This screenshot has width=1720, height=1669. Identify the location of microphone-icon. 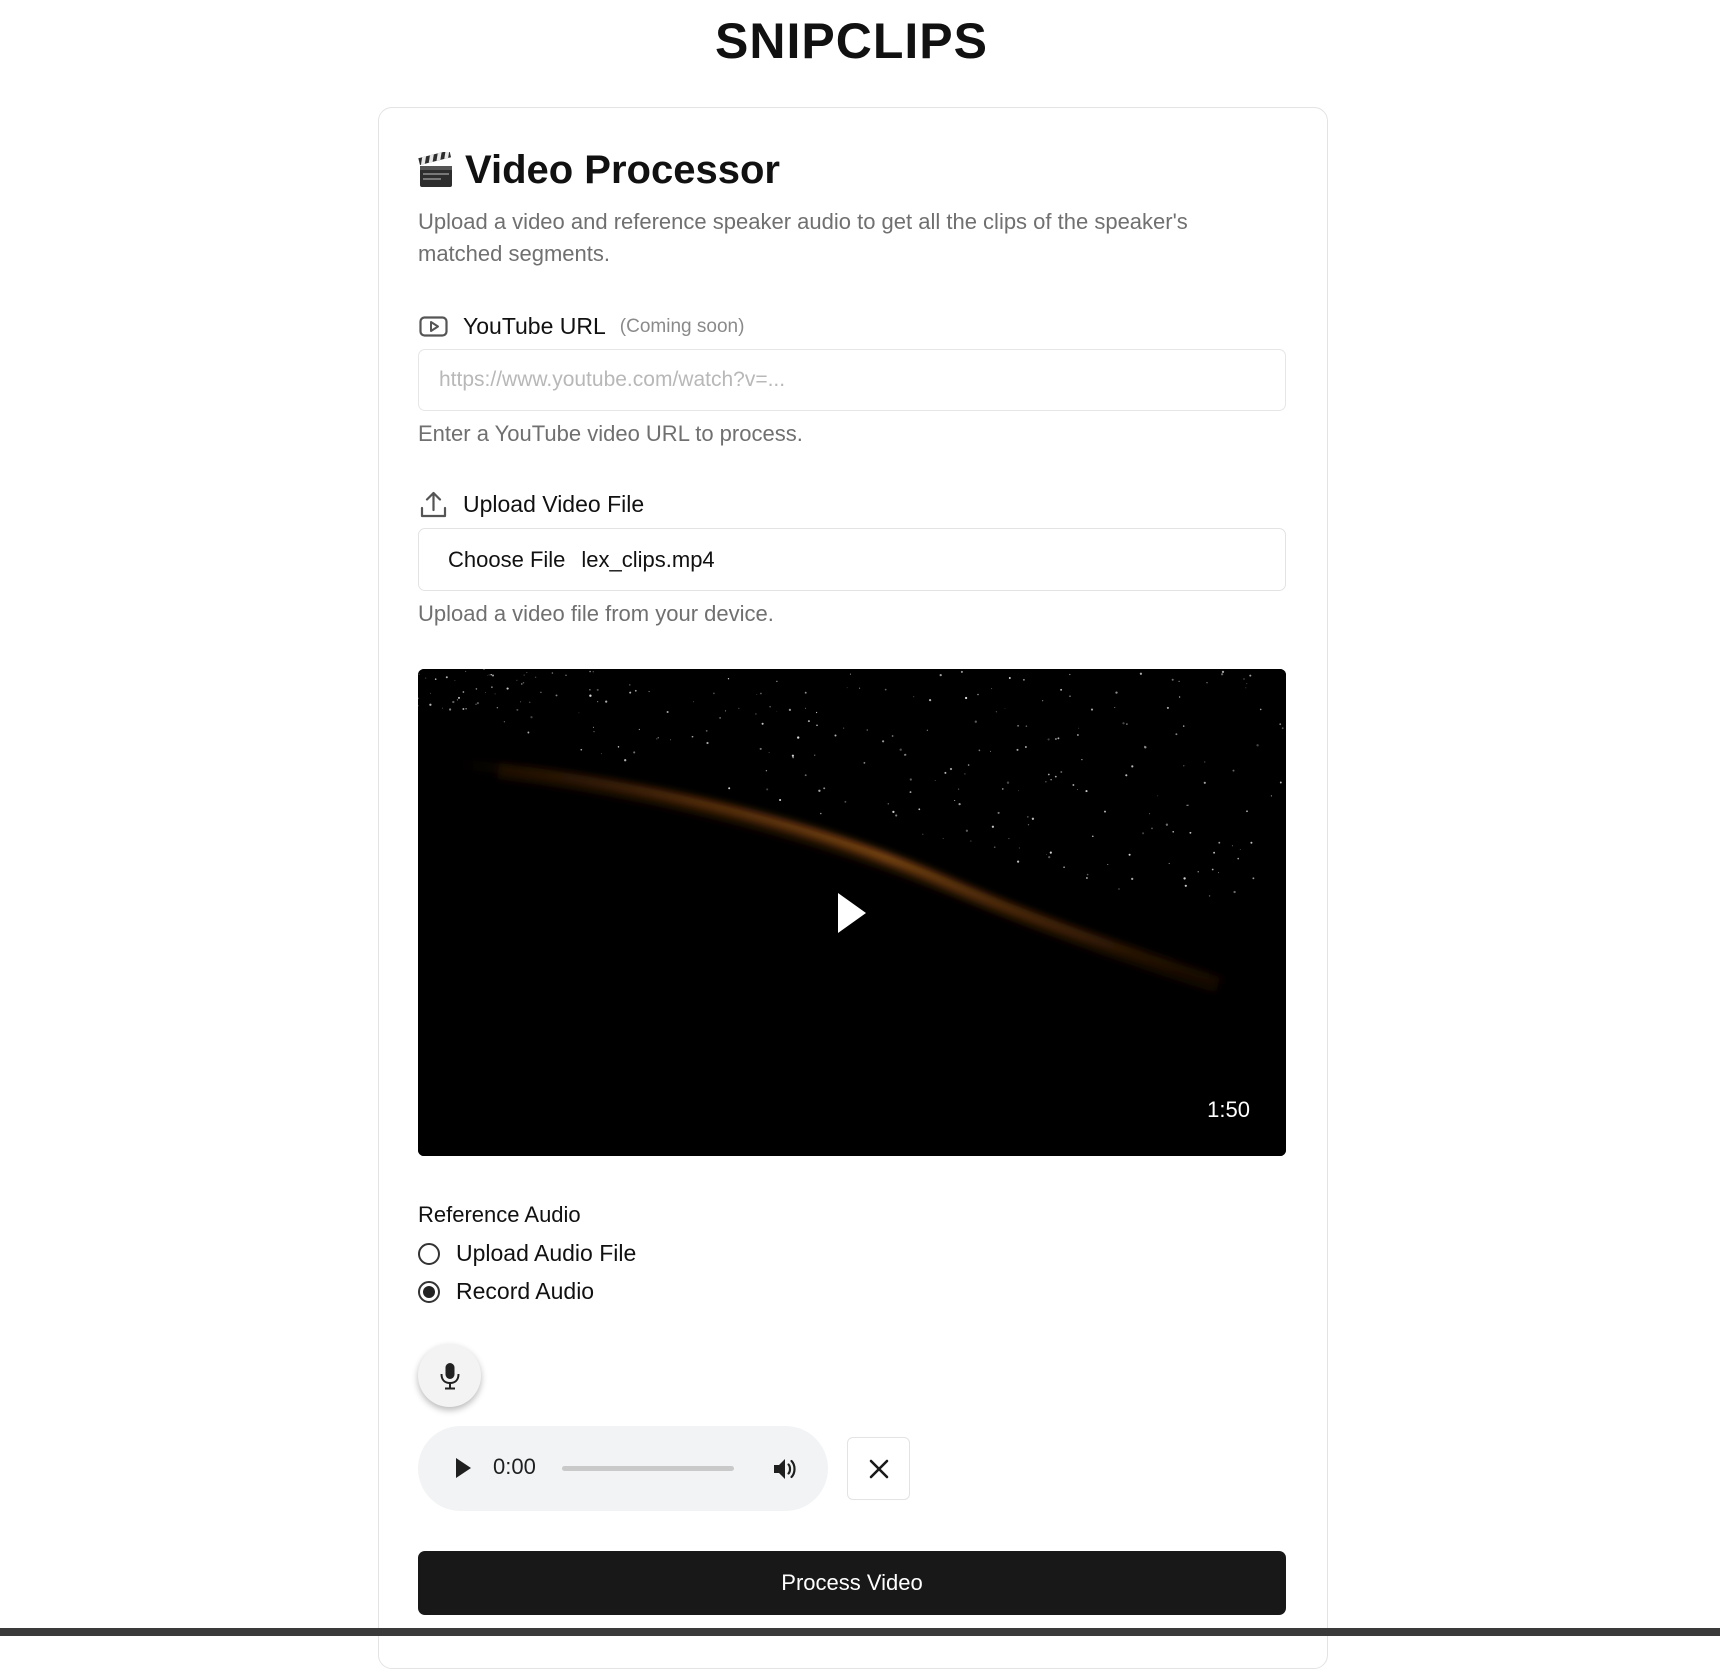
(449, 1375).